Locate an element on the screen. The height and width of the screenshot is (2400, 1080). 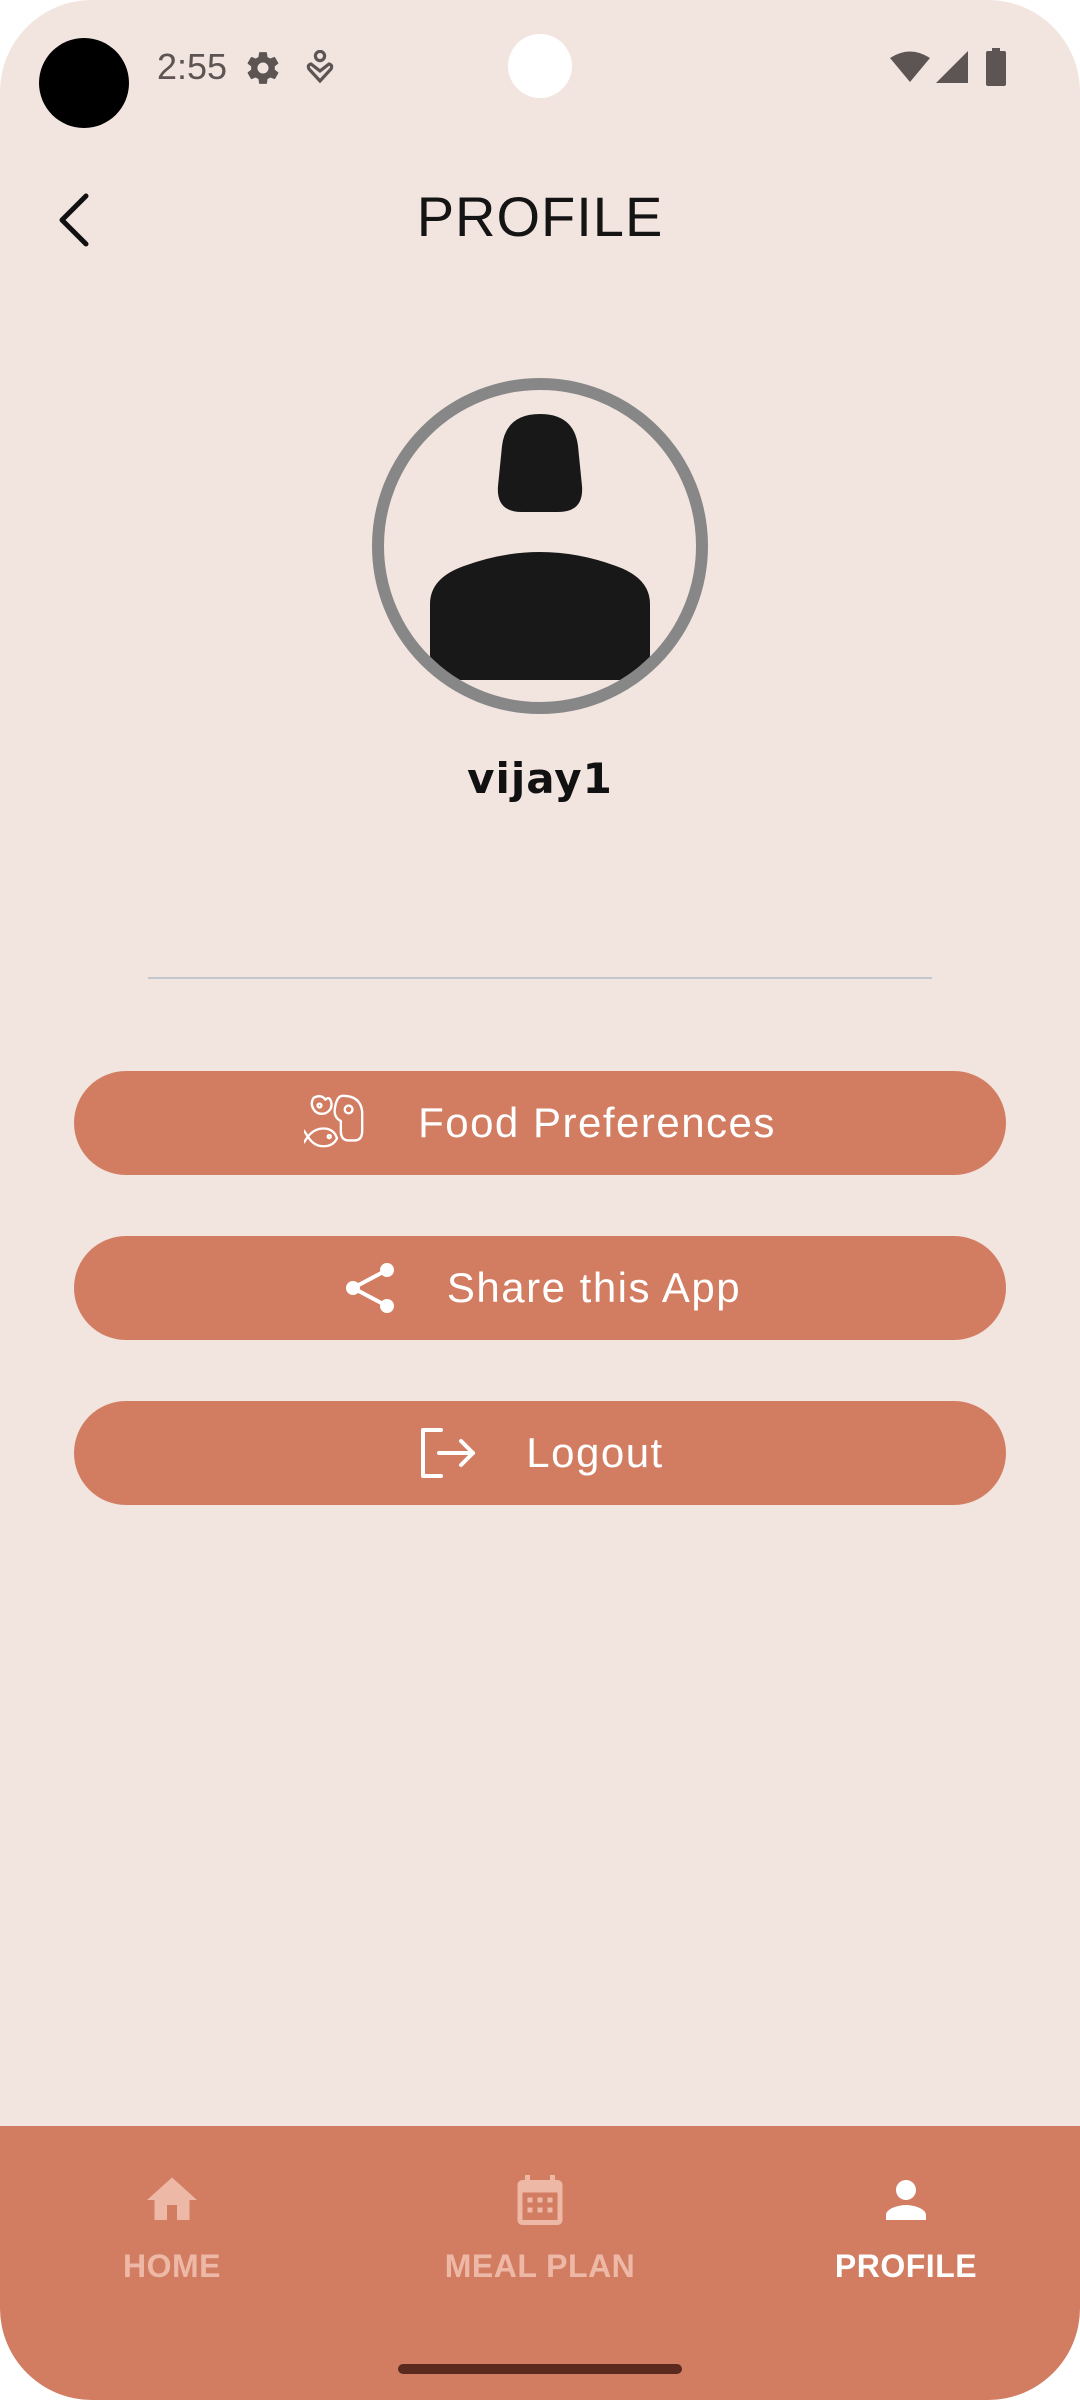
nav-label-profile: PROFILE is located at coordinates (906, 2266).